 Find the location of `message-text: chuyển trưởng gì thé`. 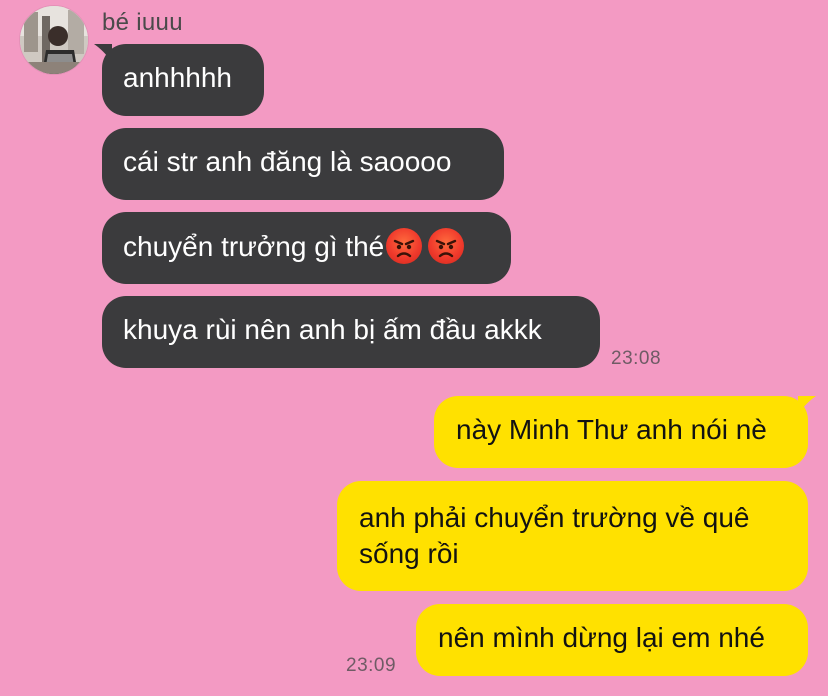

message-text: chuyển trưởng gì thé is located at coordinates (254, 246).